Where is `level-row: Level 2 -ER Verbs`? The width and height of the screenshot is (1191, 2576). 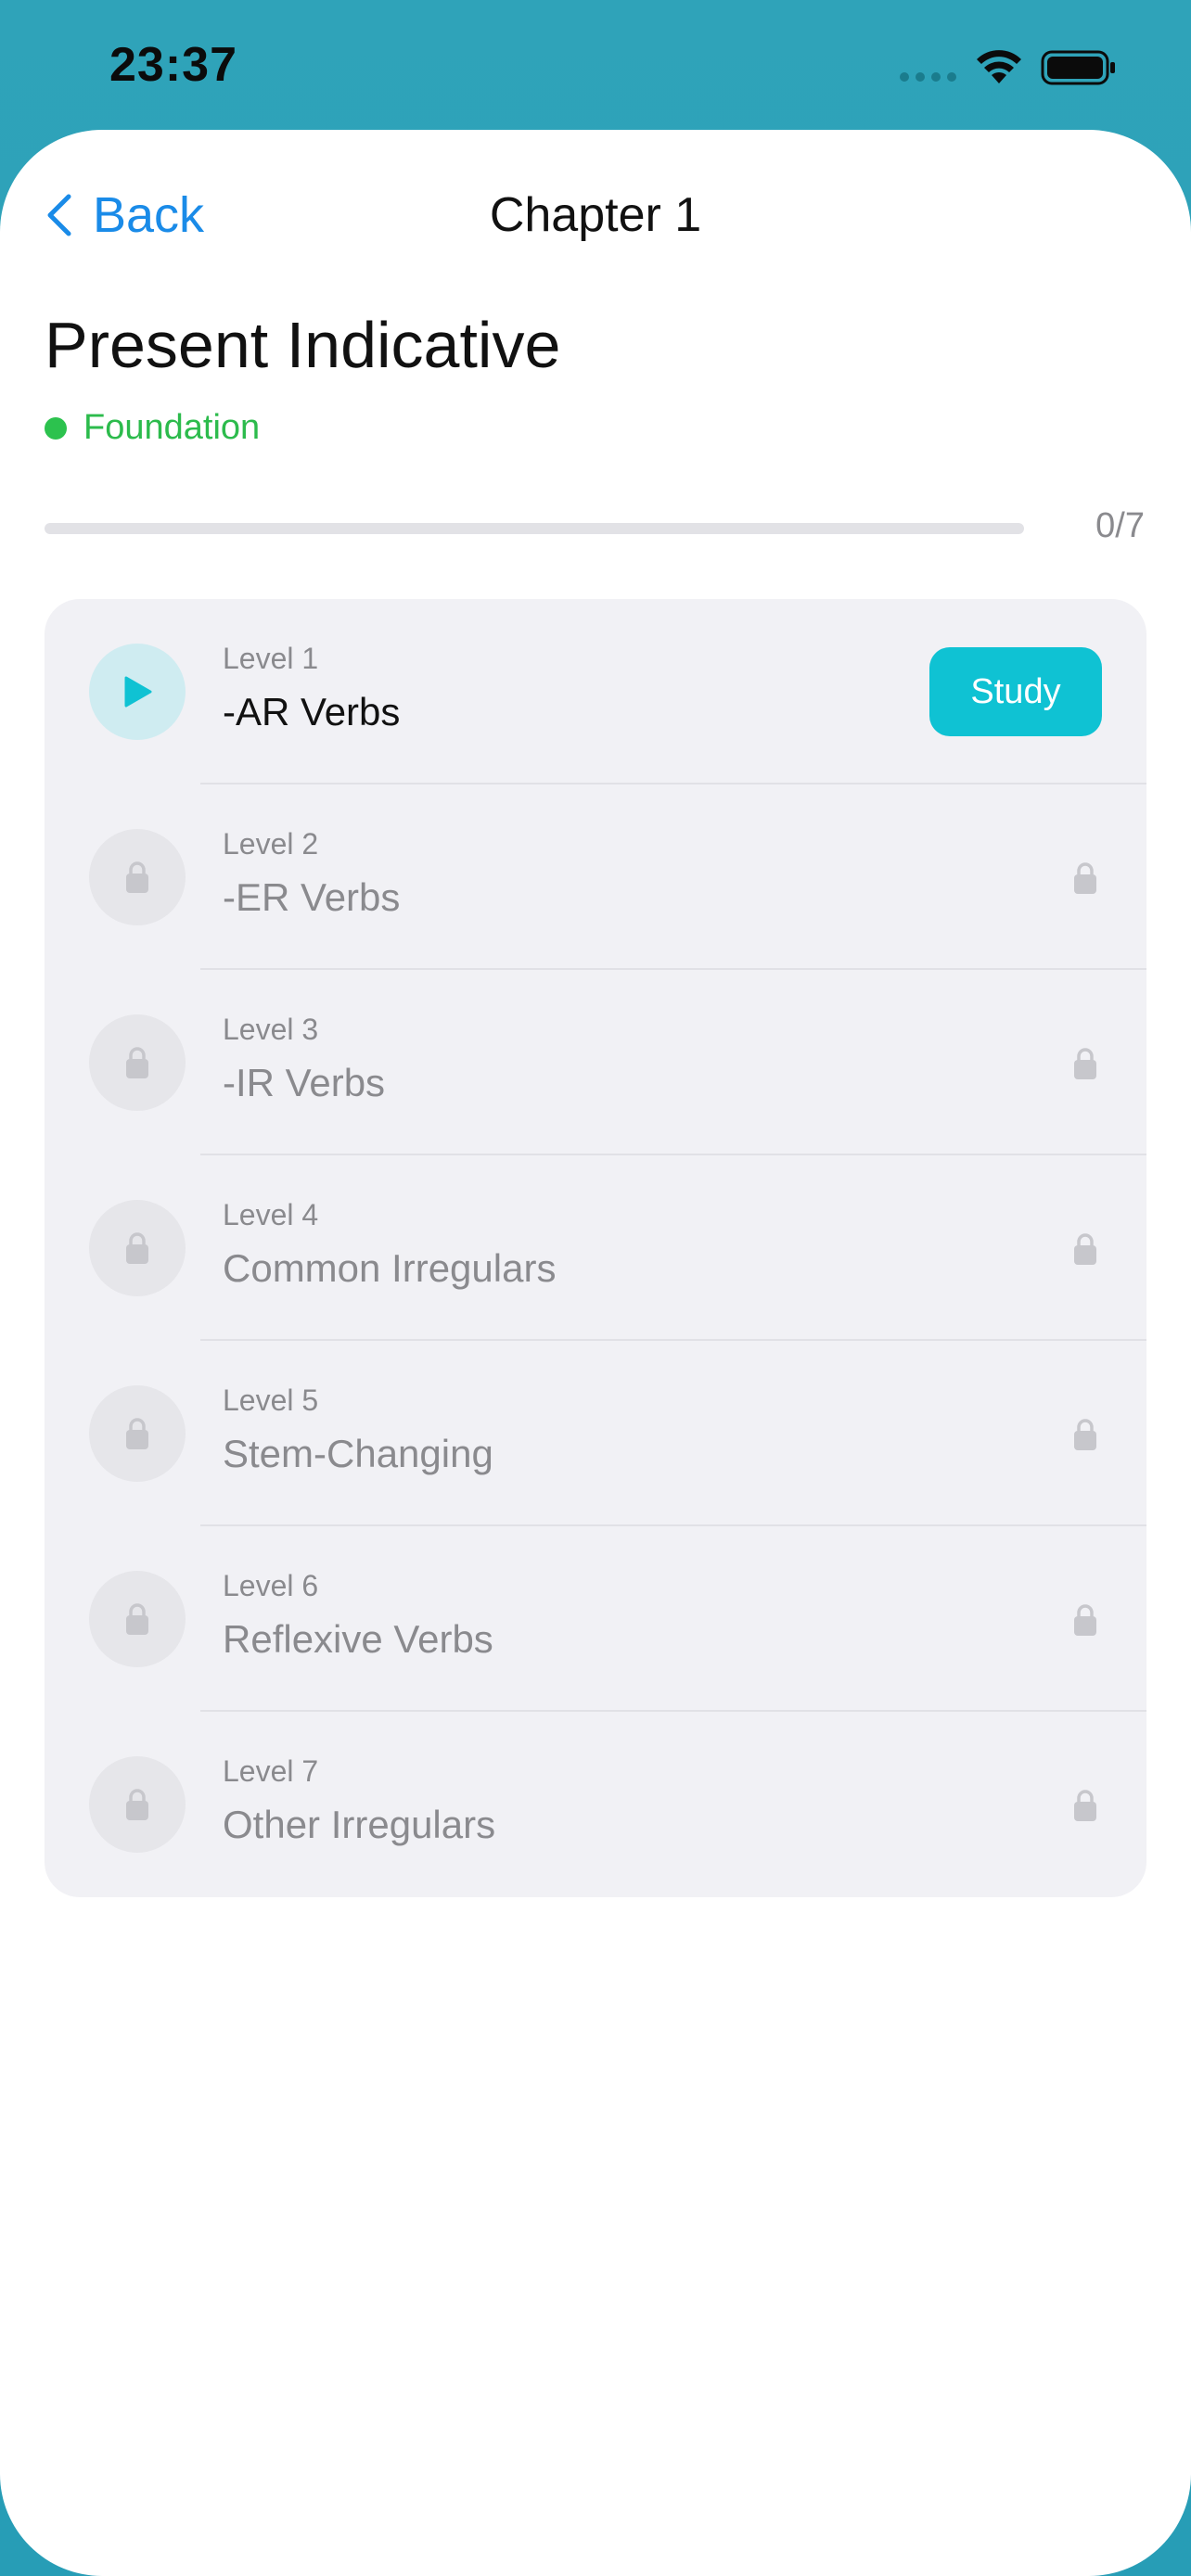 level-row: Level 2 -ER Verbs is located at coordinates (595, 877).